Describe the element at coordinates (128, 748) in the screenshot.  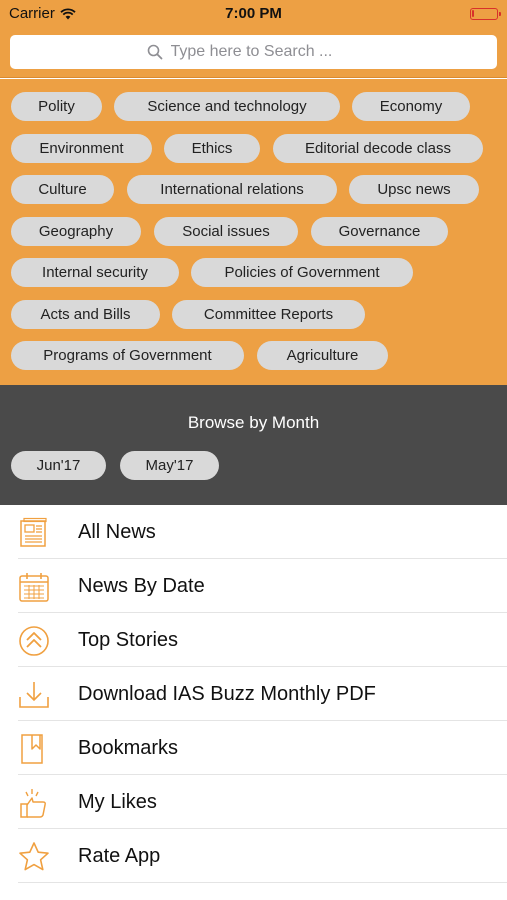
I see `menu-label-bookmarks: Bookmarks` at that location.